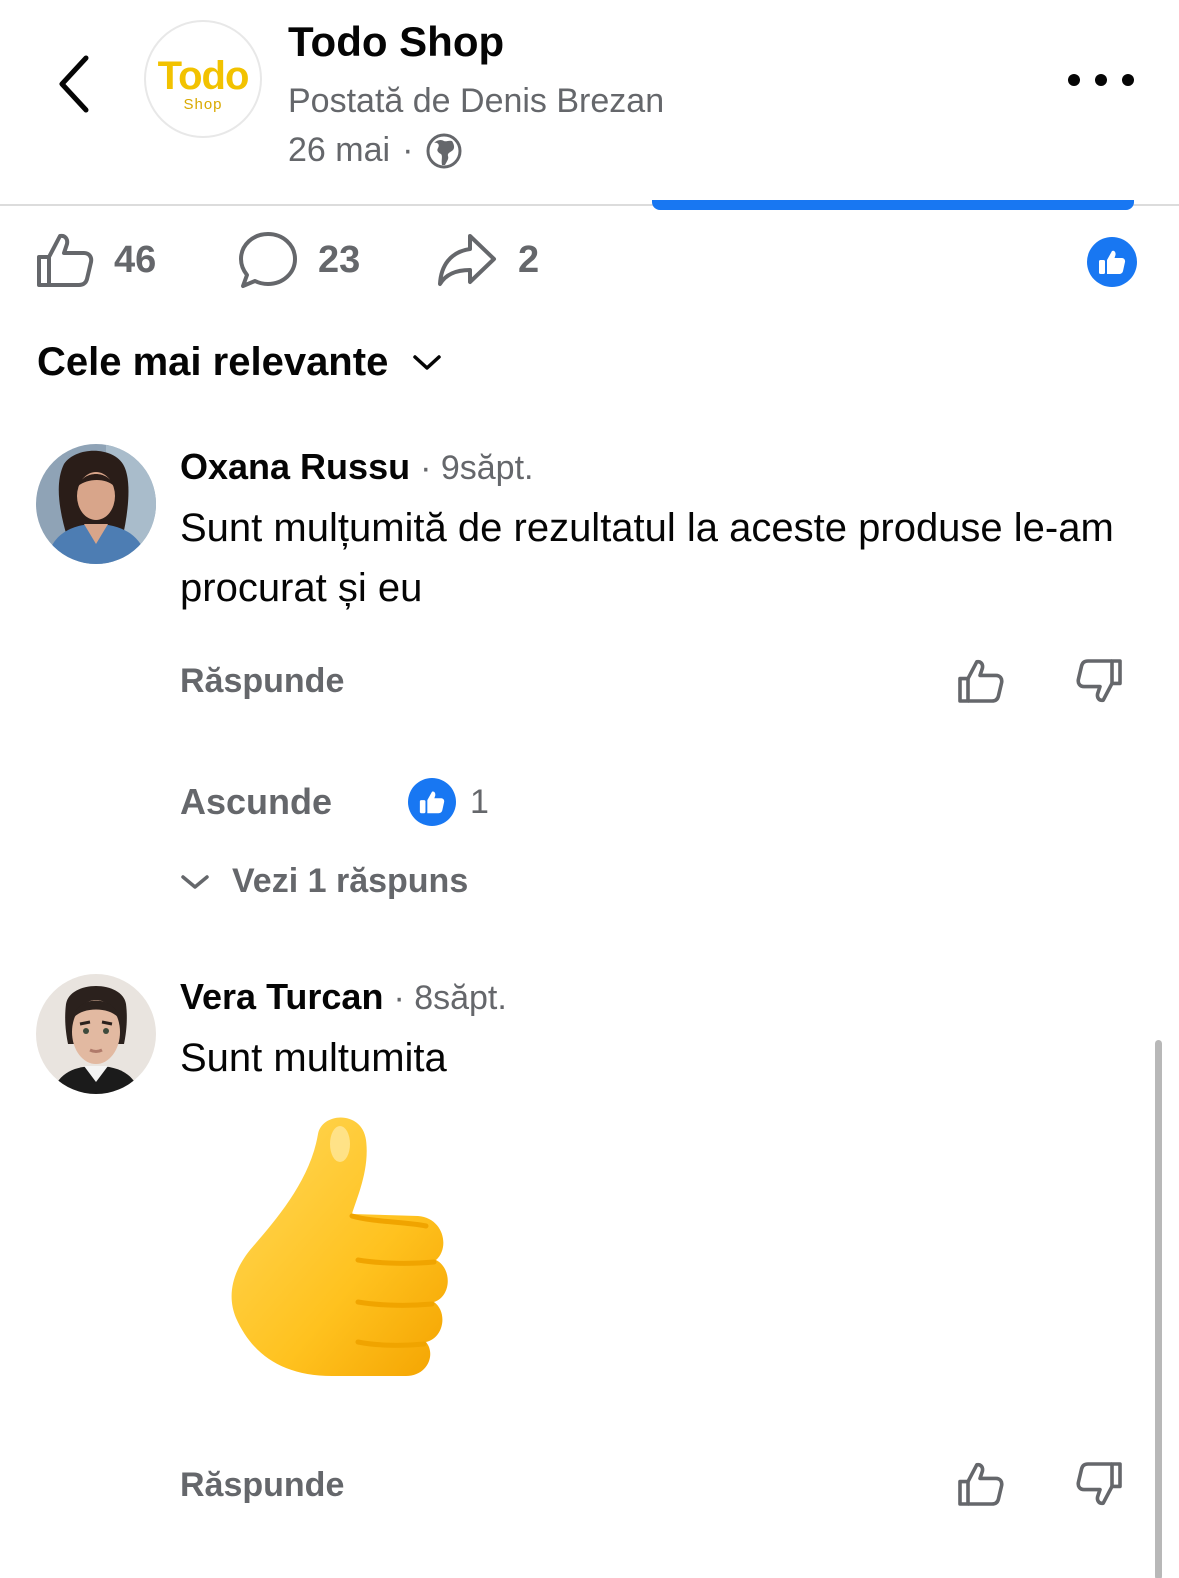 The width and height of the screenshot is (1179, 1578). I want to click on like-reaction-icon, so click(432, 802).